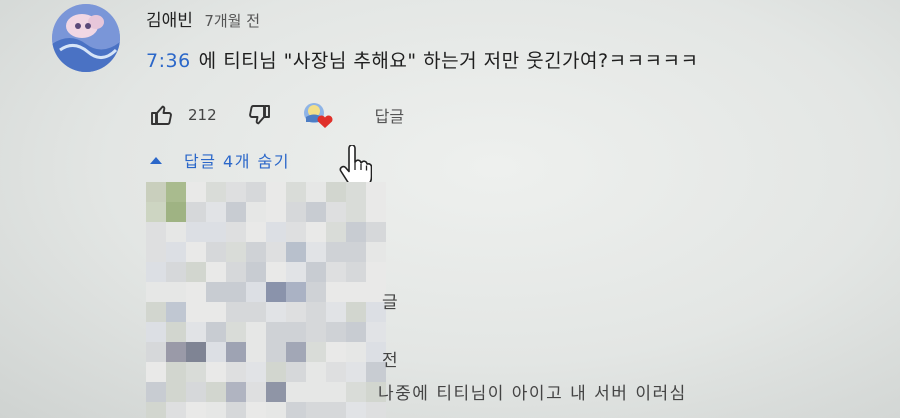 Image resolution: width=900 pixels, height=418 pixels. I want to click on avatar, so click(86, 38).